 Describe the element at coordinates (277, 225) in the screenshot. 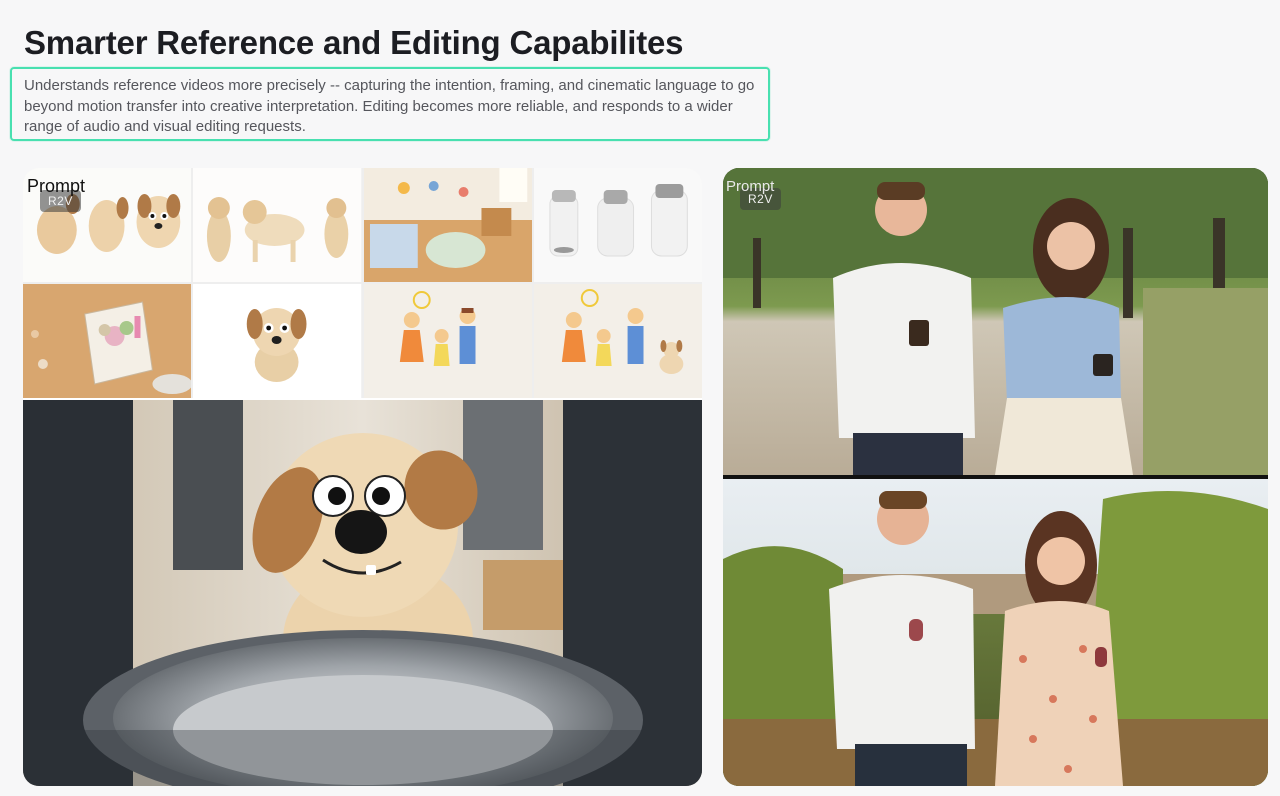

I see `thumbnail-puppy-poses` at that location.